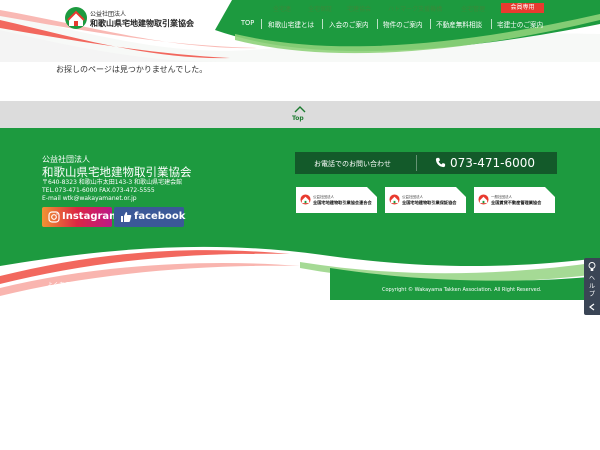  What do you see at coordinates (522, 8) in the screenshot?
I see `member-only-button: 会員専用` at bounding box center [522, 8].